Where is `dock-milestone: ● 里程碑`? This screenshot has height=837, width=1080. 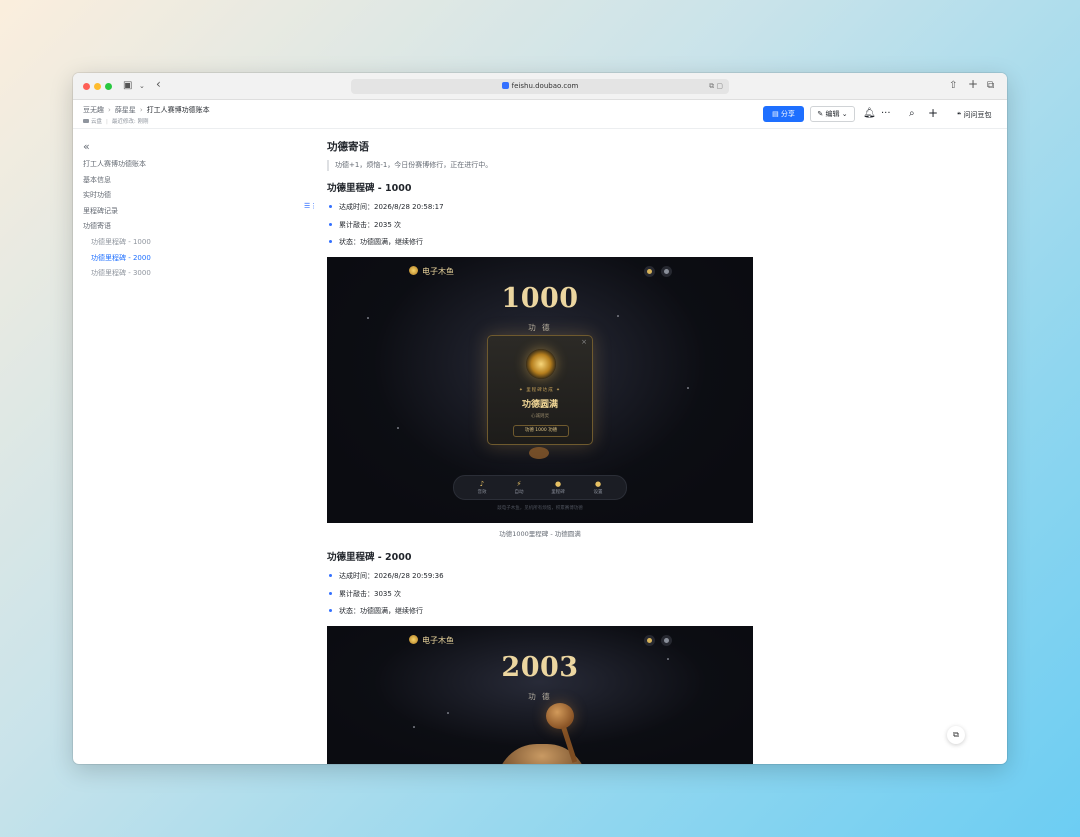 dock-milestone: ● 里程碑 is located at coordinates (558, 488).